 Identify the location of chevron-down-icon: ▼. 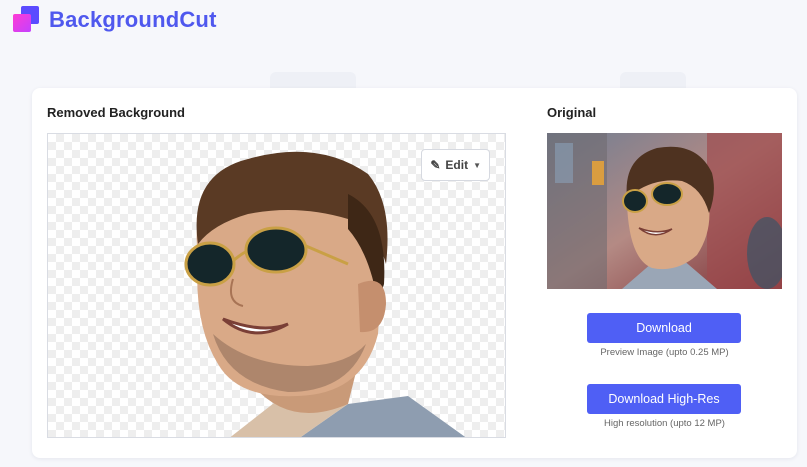
(477, 165).